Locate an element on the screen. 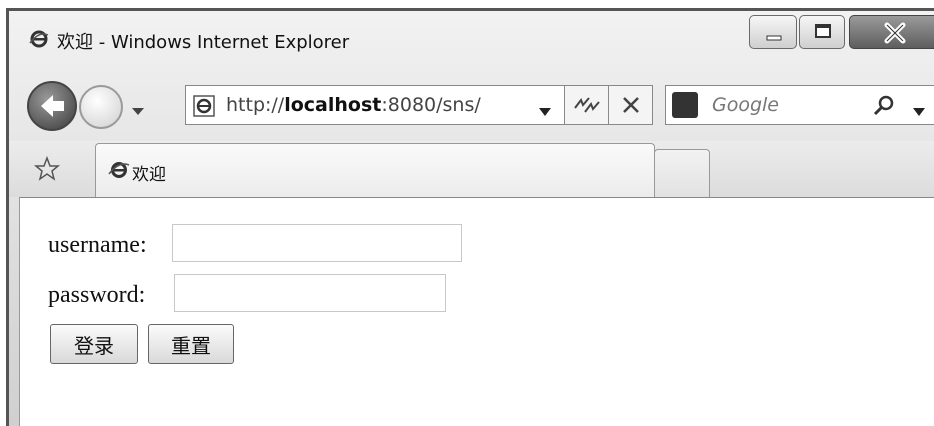 The width and height of the screenshot is (934, 426). password-input is located at coordinates (310, 293).